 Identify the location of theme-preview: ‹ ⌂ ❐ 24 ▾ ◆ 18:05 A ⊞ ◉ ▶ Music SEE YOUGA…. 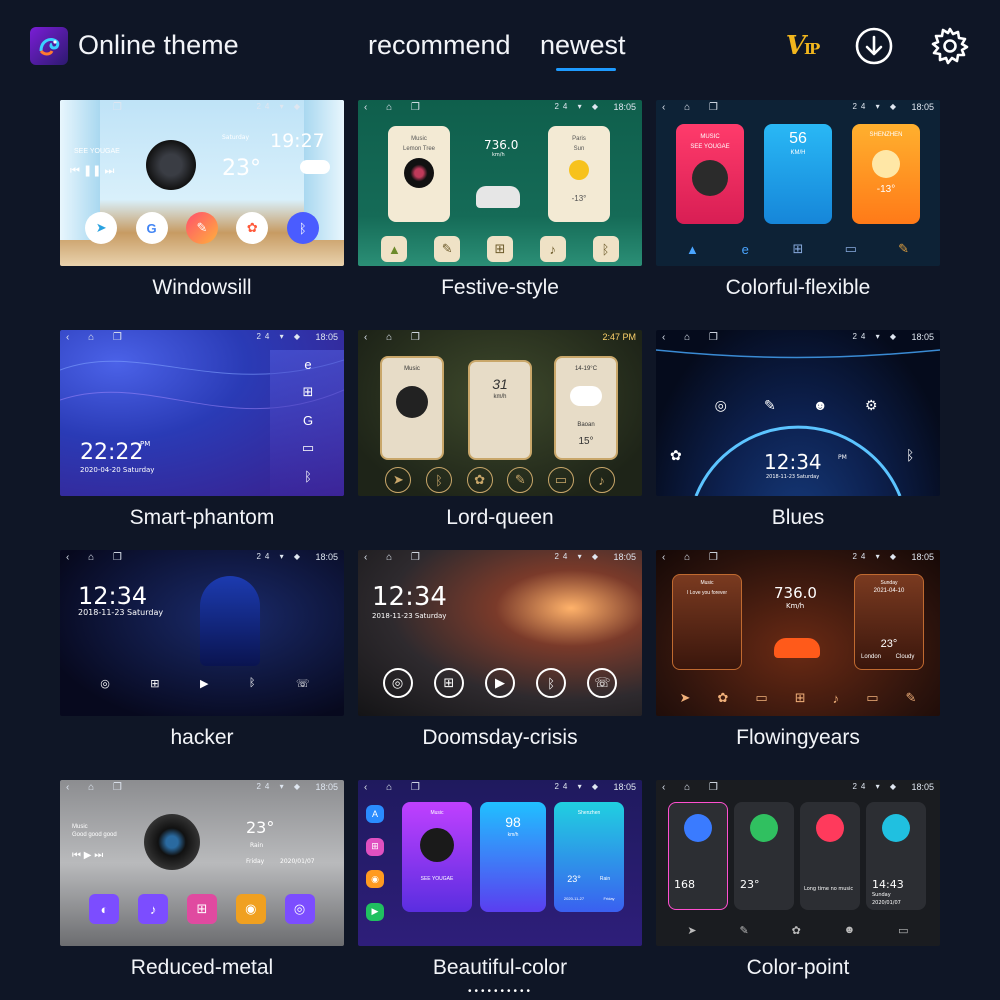
(500, 863).